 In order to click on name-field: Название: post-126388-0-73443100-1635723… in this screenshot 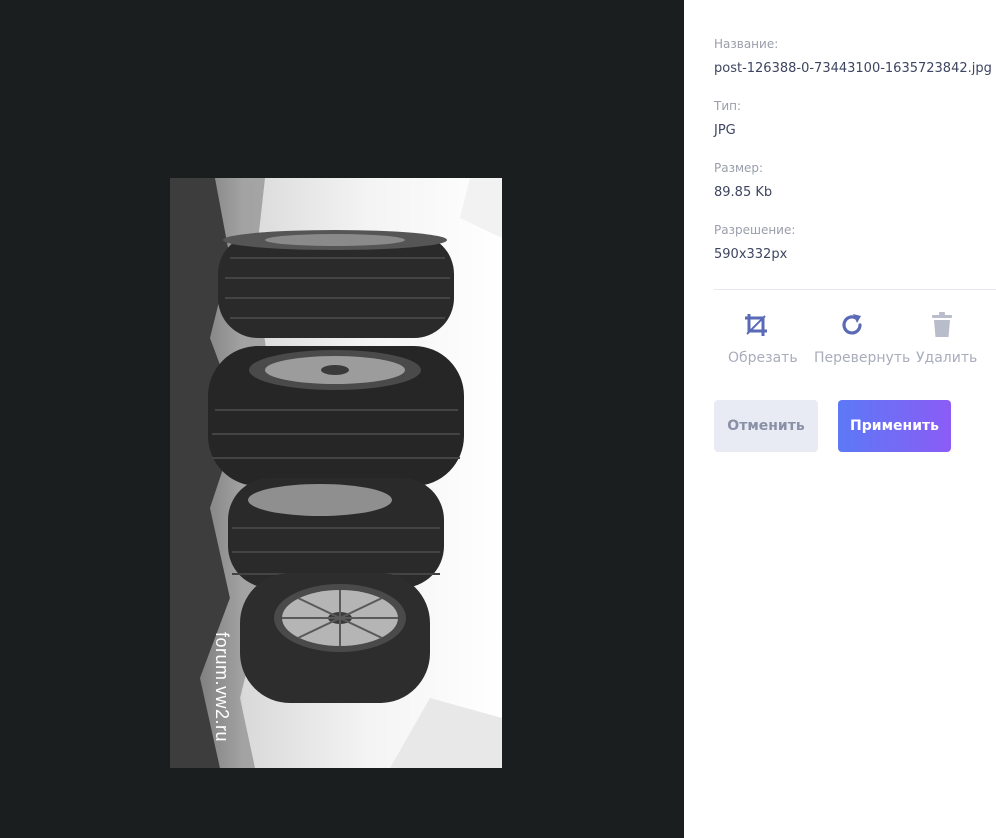, I will do `click(853, 56)`.